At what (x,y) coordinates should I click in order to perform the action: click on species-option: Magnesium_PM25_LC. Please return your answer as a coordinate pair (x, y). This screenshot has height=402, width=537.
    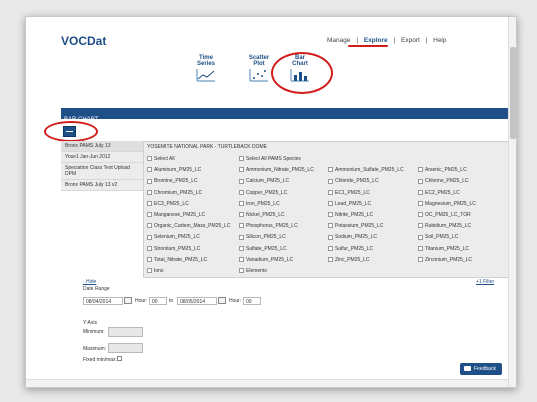
    Looking at the image, I should click on (447, 204).